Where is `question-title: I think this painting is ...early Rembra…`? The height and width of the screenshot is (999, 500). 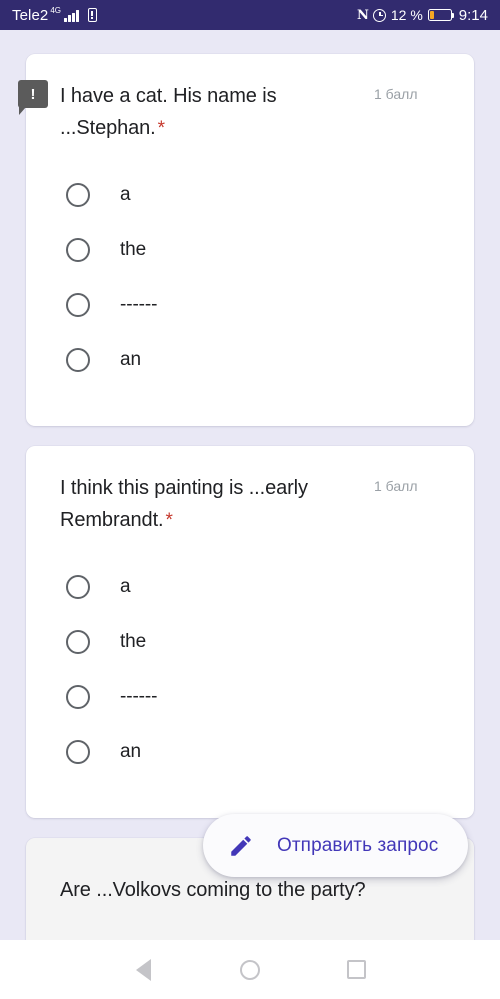
question-title: I think this painting is ...early Rembra… is located at coordinates (217, 504).